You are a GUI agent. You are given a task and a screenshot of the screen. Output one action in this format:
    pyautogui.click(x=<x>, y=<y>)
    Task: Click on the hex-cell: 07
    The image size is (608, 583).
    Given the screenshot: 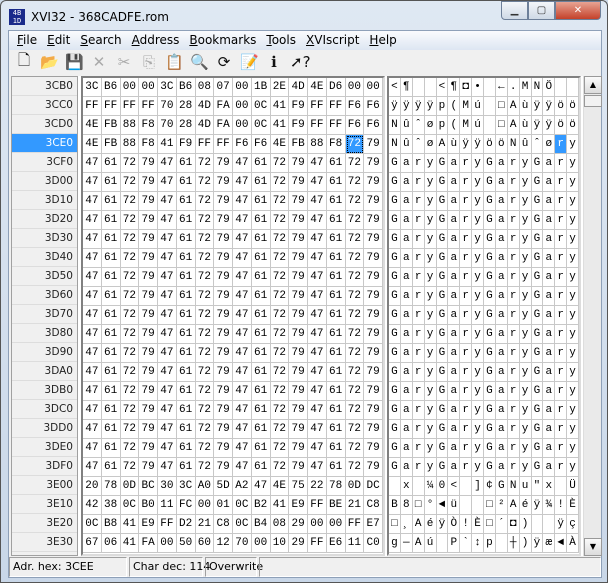 What is the action you would take?
    pyautogui.click(x=223, y=87)
    